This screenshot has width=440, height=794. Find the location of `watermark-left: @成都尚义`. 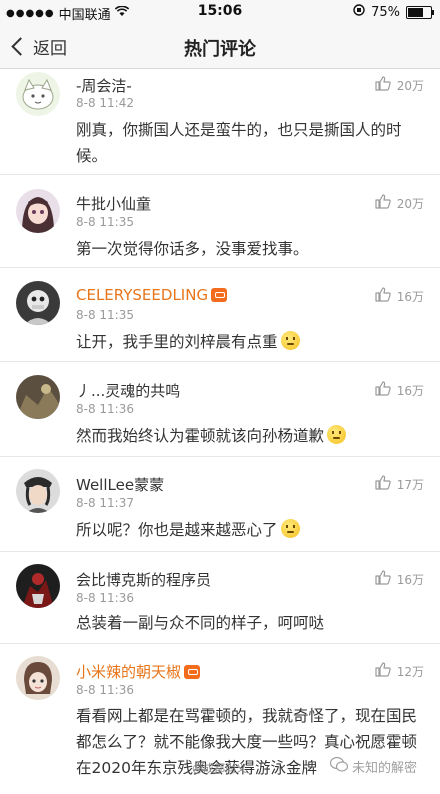

watermark-left: @成都尚义 is located at coordinates (219, 768).